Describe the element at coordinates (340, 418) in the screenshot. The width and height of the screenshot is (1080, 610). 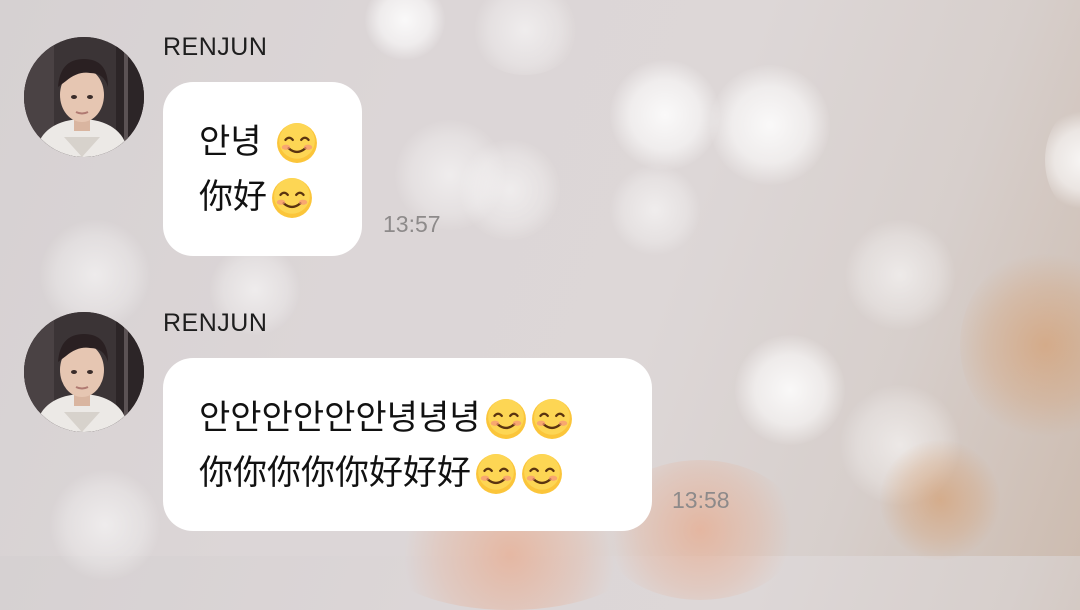
I see `message-text: 안안안안안안녕녕녕` at that location.